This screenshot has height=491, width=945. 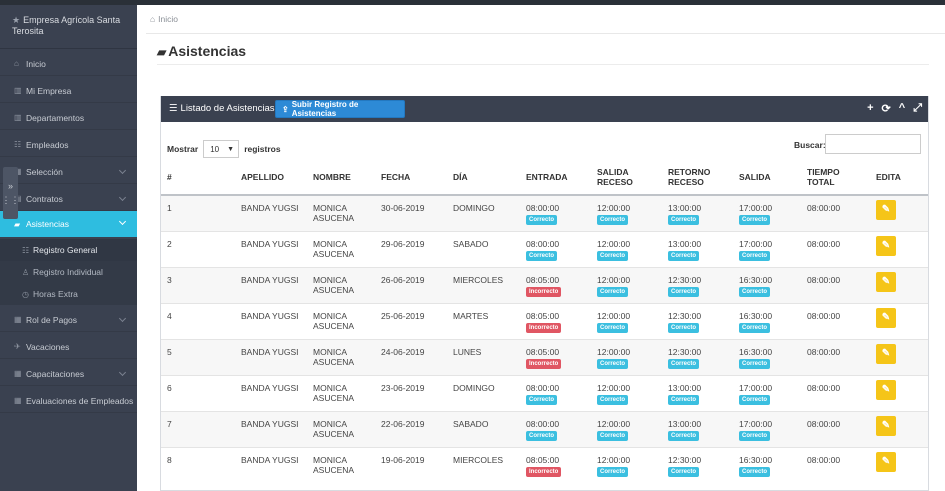 What do you see at coordinates (543, 351) in the screenshot?
I see `time-value: 08:05:00` at bounding box center [543, 351].